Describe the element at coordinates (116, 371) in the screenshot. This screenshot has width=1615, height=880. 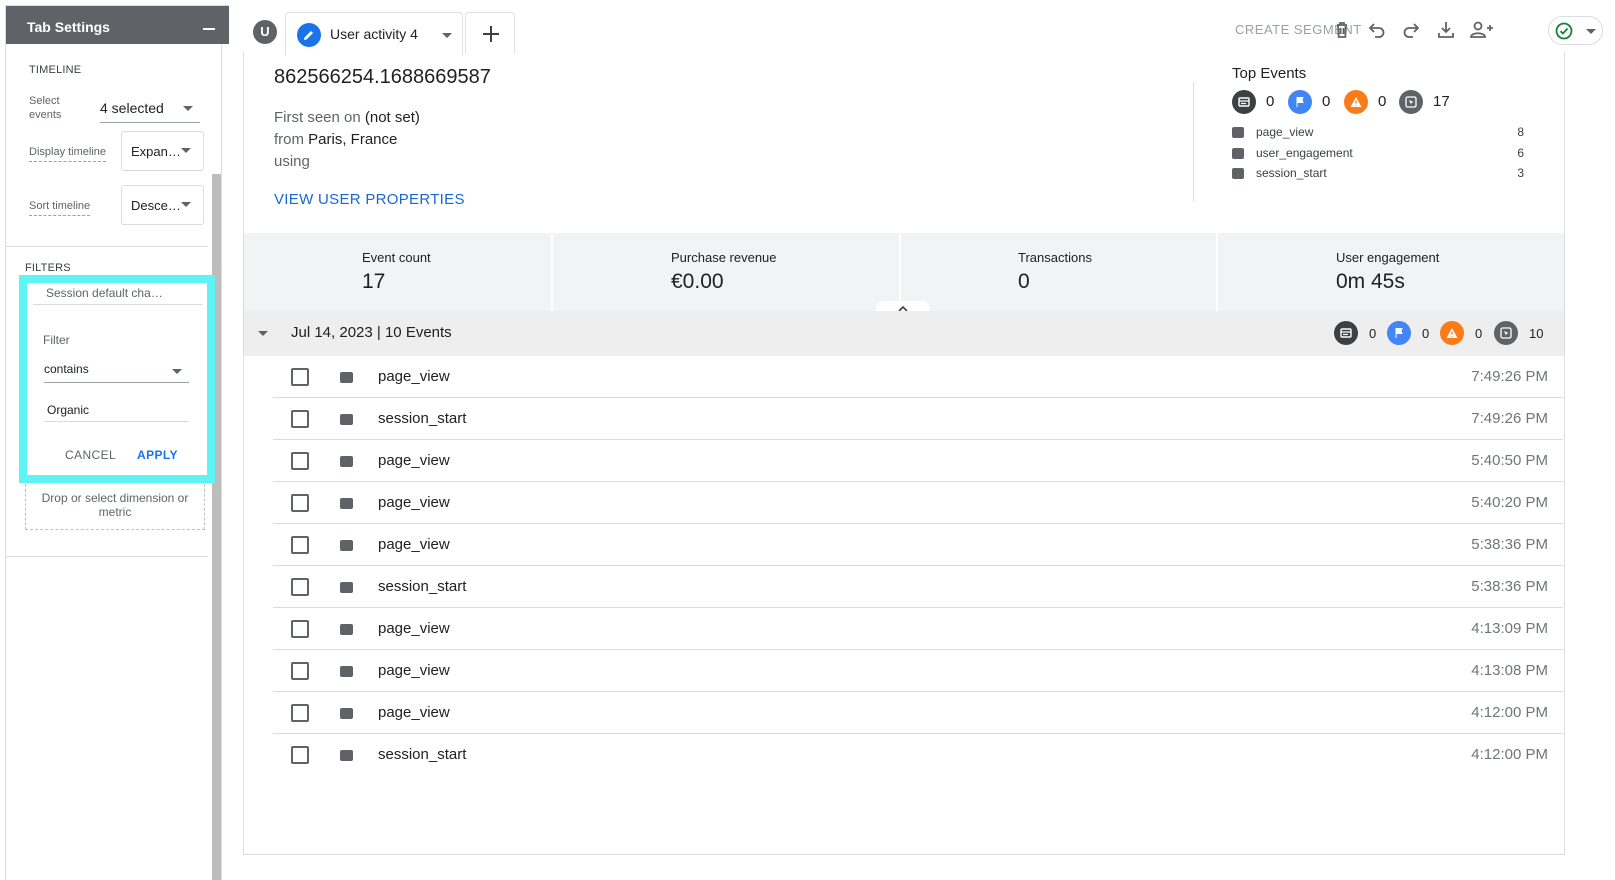
I see `filter-match-type-select: contains` at that location.